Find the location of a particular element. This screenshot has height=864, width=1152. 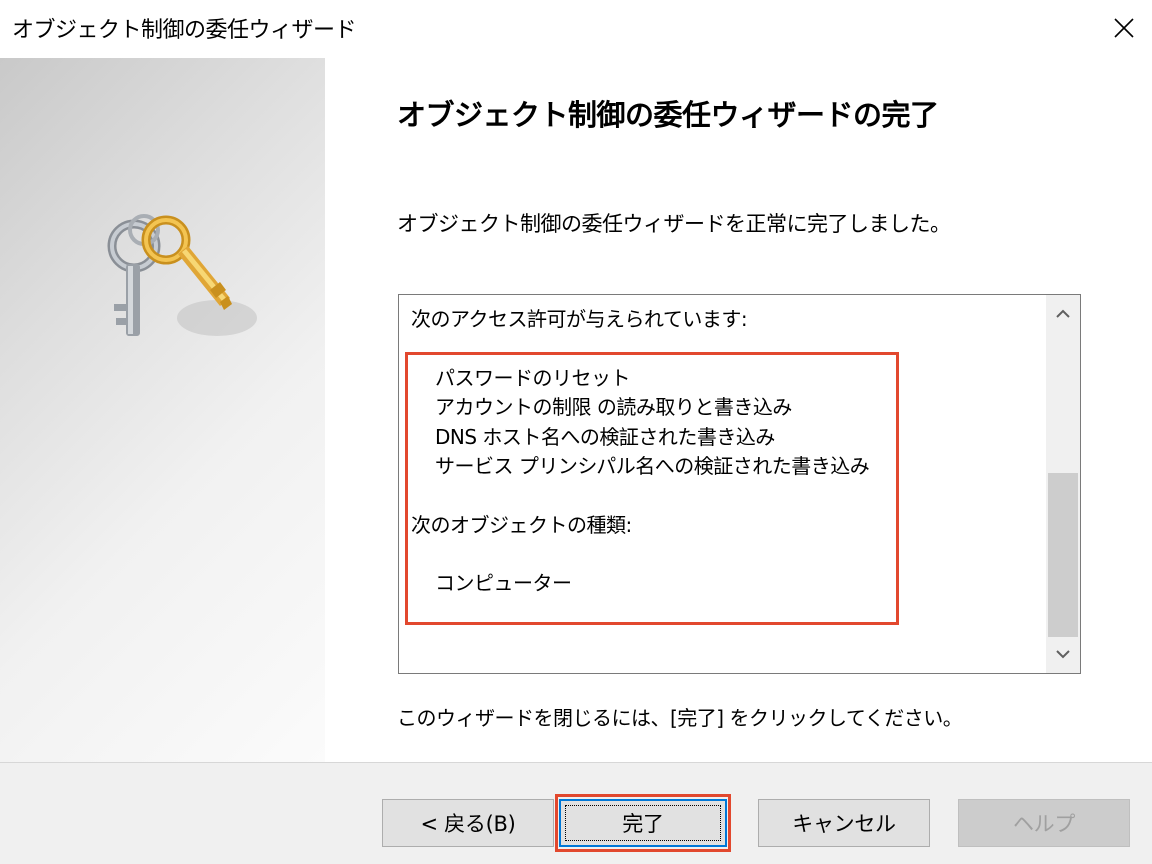

close-icon is located at coordinates (1124, 28).